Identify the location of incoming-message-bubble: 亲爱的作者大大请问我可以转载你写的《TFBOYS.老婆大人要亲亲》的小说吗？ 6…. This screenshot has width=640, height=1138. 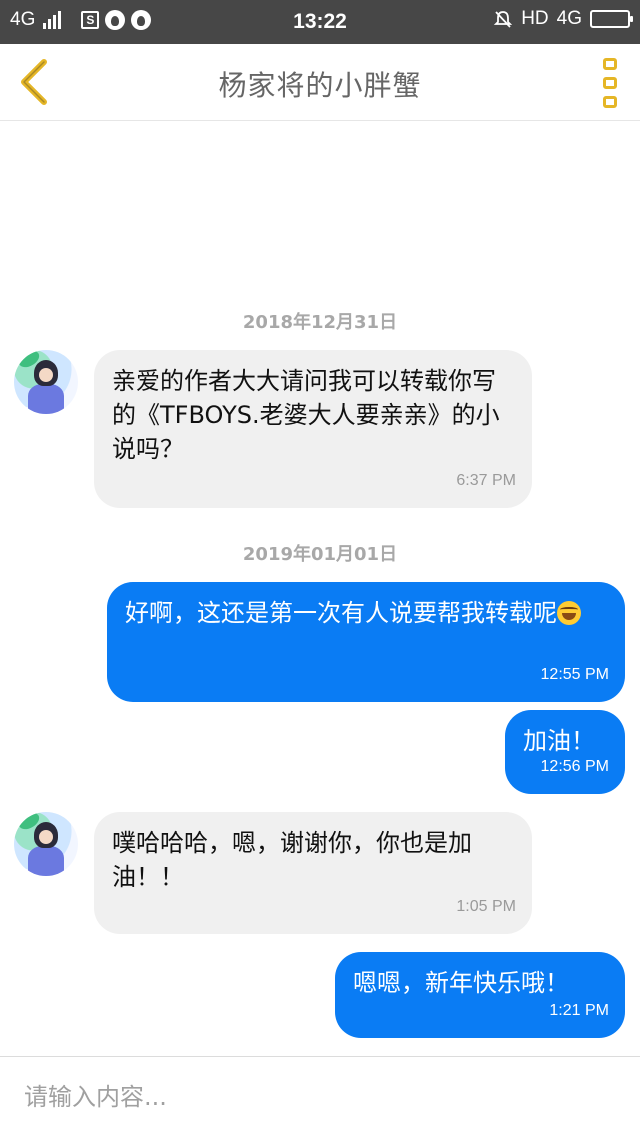
(313, 429).